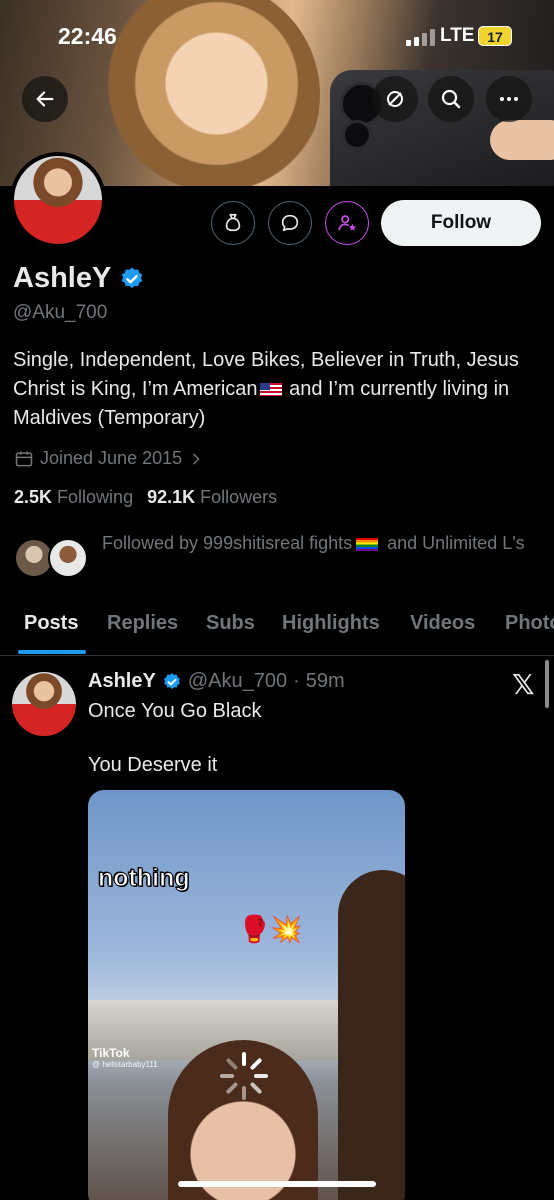  I want to click on followers-link: 92.1K Followers, so click(212, 497).